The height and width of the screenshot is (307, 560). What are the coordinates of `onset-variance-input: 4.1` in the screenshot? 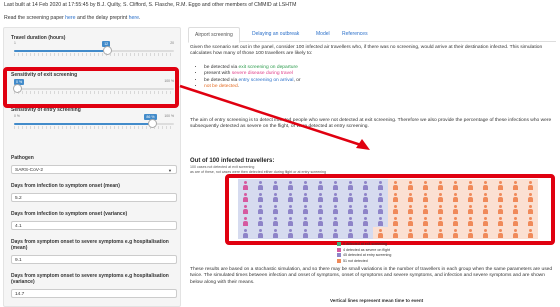 It's located at (94, 225).